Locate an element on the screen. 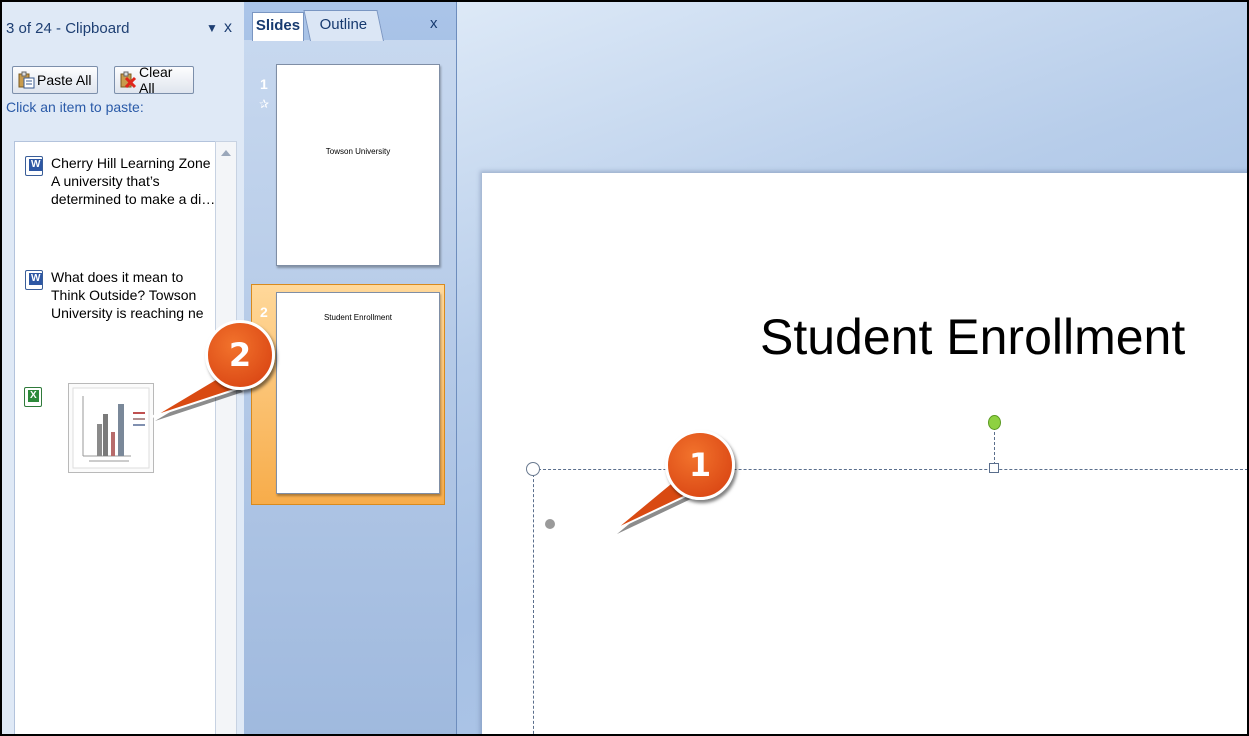  callout-pointers is located at coordinates (422, 453).